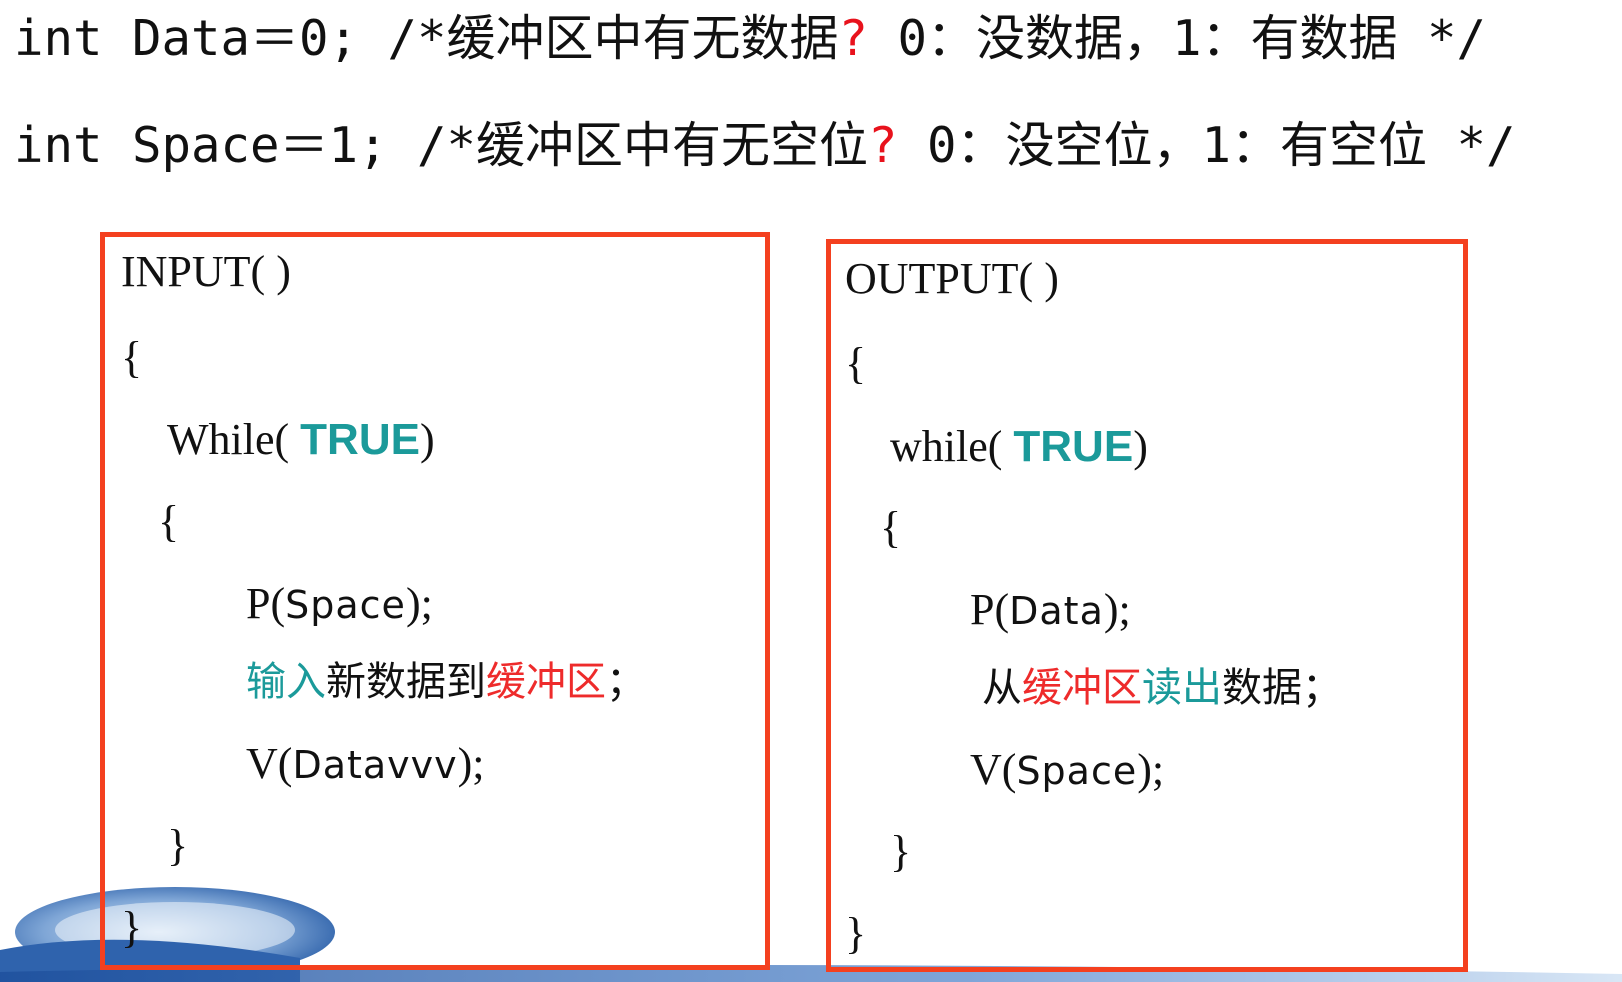 This screenshot has width=1622, height=982. I want to click on space-comment-start: /*缓冲区中有无空位, so click(643, 145).